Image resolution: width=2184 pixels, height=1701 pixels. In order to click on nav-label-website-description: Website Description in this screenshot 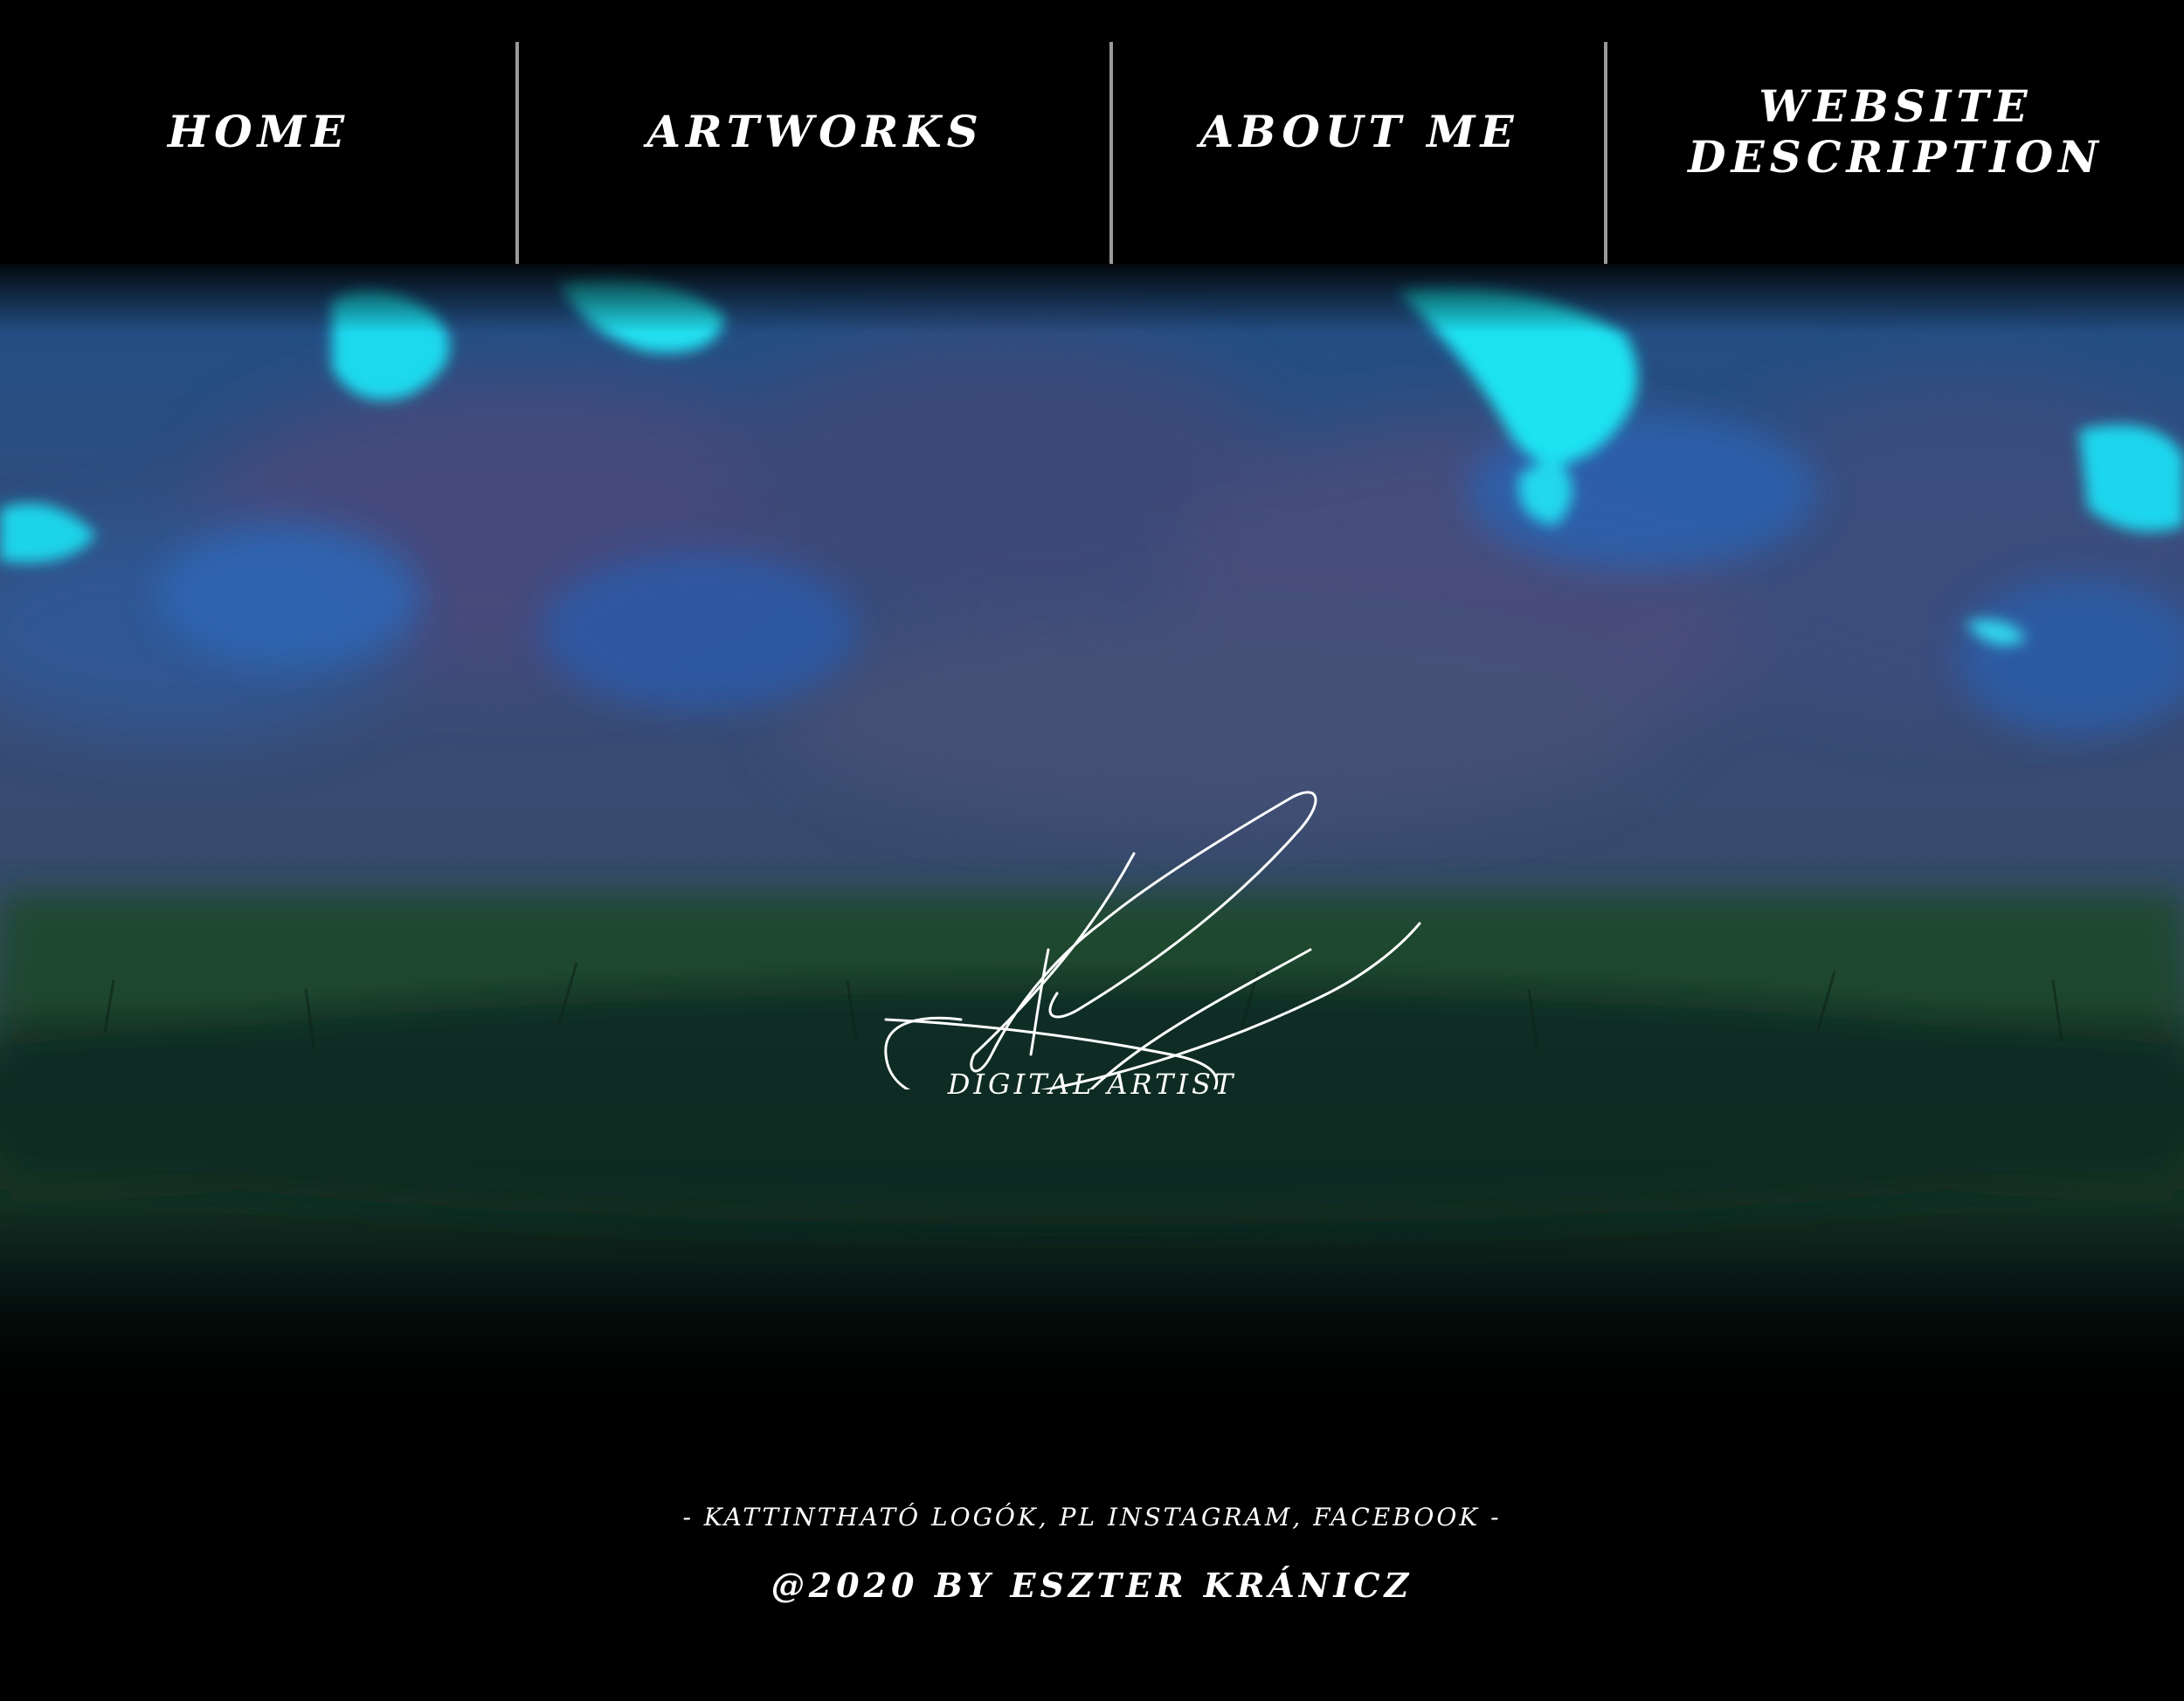, I will do `click(1896, 132)`.